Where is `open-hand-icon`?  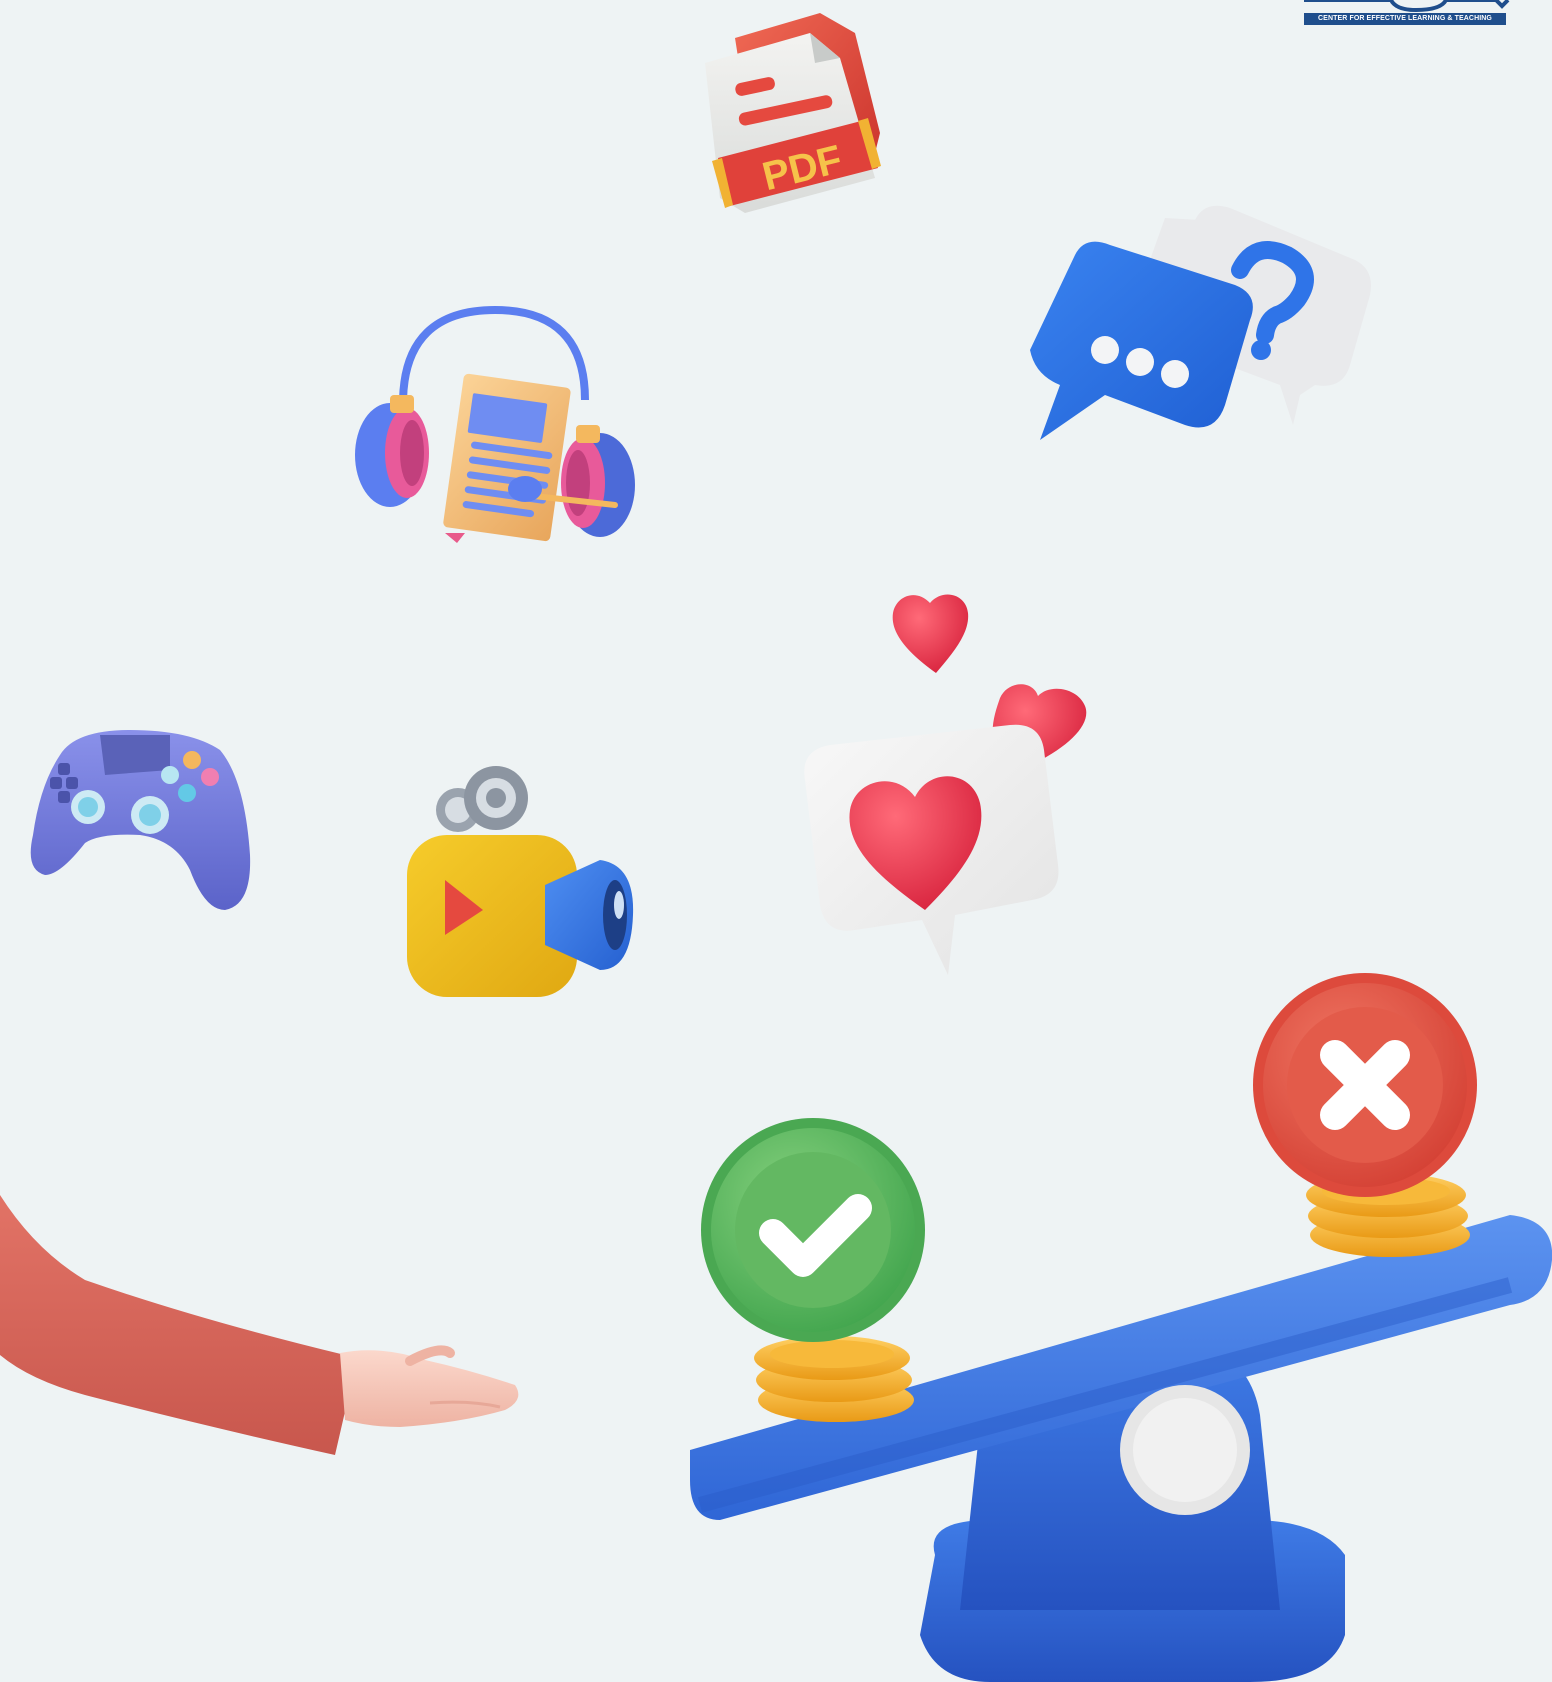
open-hand-icon is located at coordinates (262, 1327).